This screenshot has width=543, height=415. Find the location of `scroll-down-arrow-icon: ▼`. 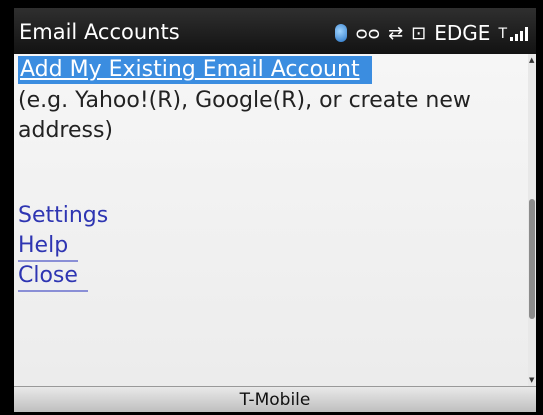

scroll-down-arrow-icon: ▼ is located at coordinates (531, 380).